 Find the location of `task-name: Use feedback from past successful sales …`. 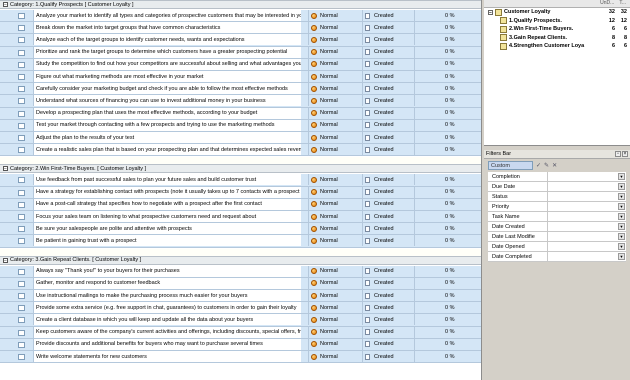

task-name: Use feedback from past successful sales … is located at coordinates (167, 180).